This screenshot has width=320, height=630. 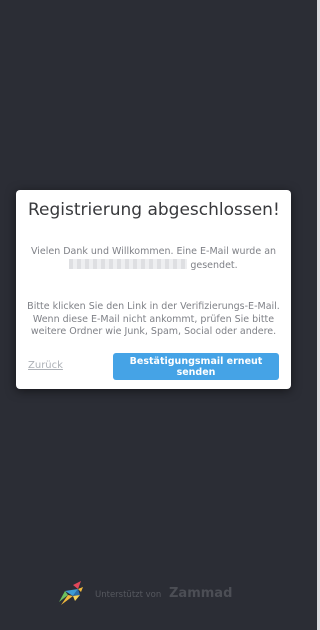 I want to click on powered-by-footer: Unterstützt von Zammad, so click(x=159, y=594).